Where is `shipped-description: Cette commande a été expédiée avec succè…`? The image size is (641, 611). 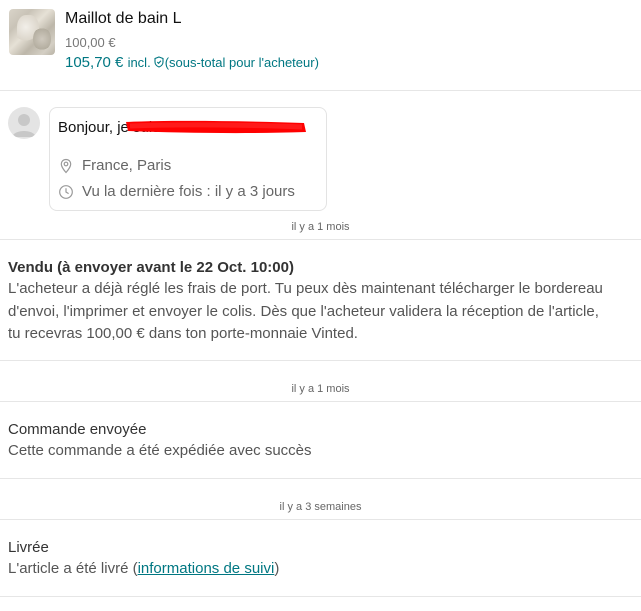
shipped-description: Cette commande a été expédiée avec succè… is located at coordinates (160, 450).